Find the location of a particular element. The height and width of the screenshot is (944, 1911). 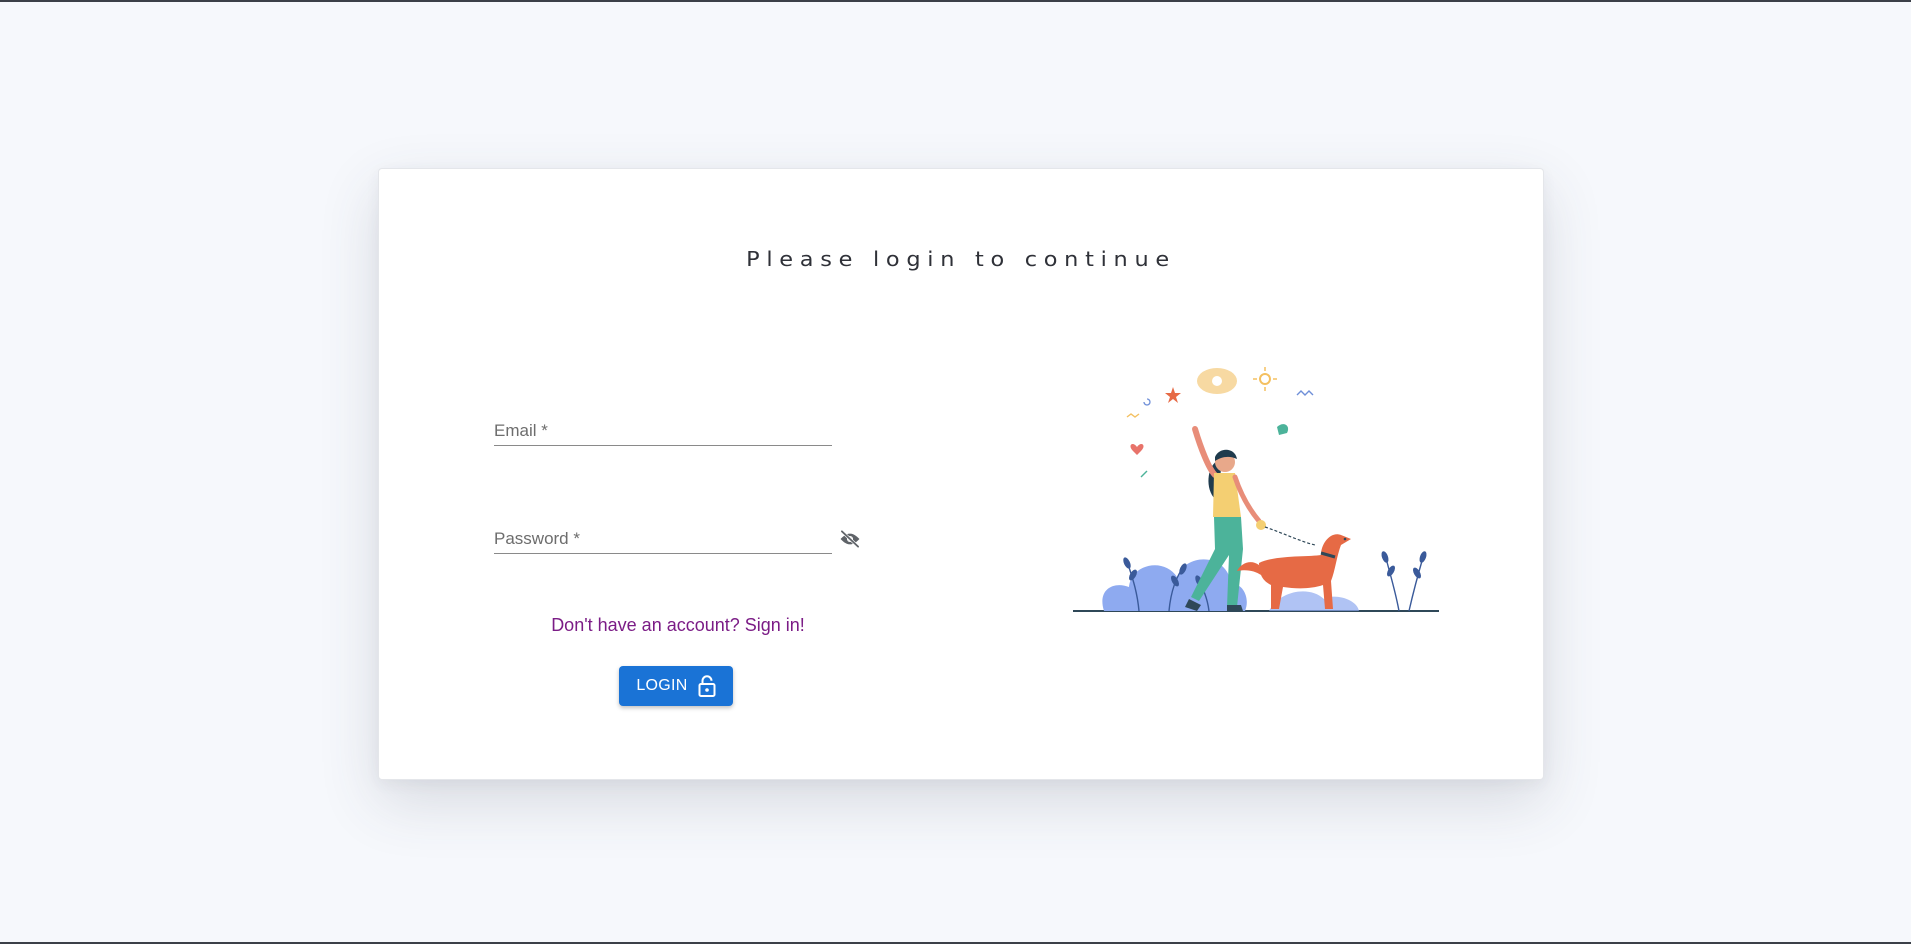

signup-link: Don't have an account? Sign in! is located at coordinates (678, 625).